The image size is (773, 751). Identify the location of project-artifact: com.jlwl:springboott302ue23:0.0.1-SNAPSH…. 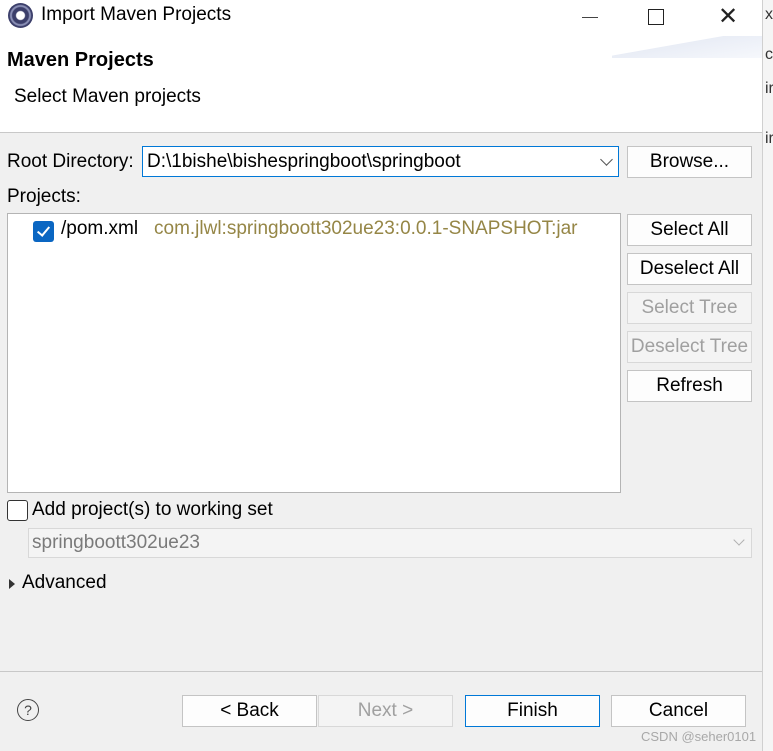
(366, 228).